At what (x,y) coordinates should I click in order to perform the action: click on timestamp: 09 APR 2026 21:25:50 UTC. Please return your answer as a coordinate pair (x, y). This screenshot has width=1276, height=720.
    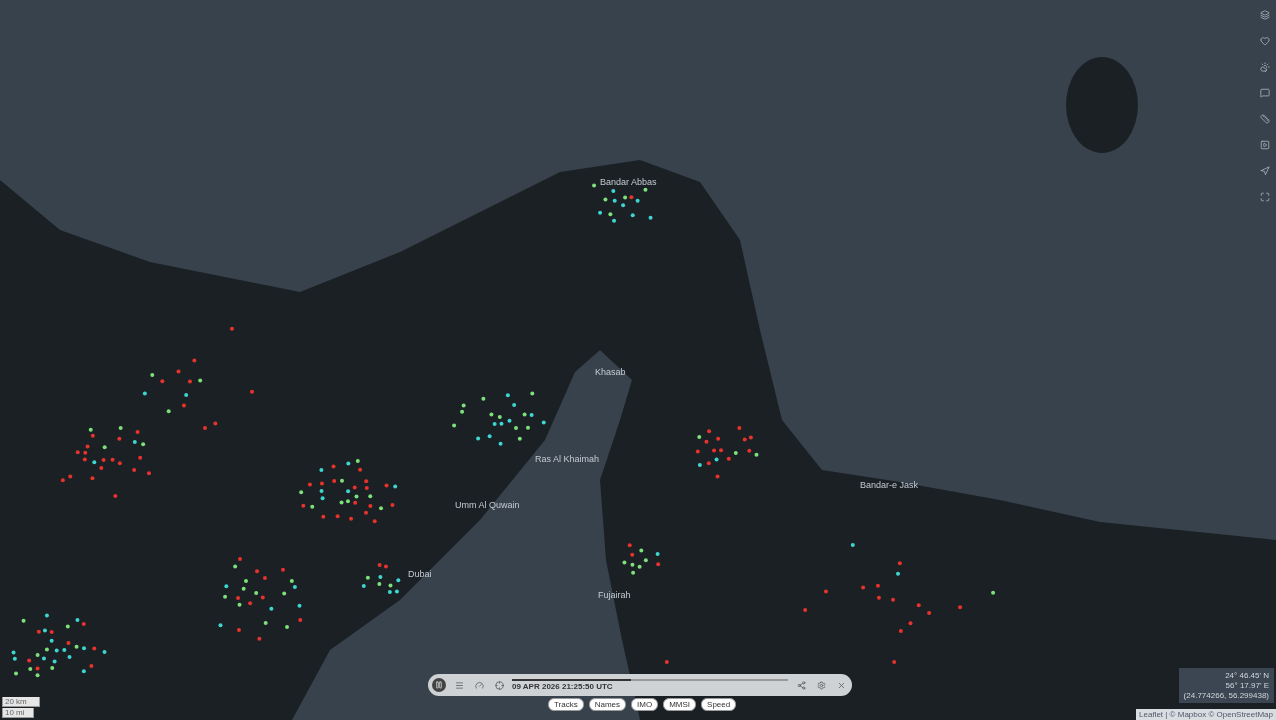
    Looking at the image, I should click on (563, 686).